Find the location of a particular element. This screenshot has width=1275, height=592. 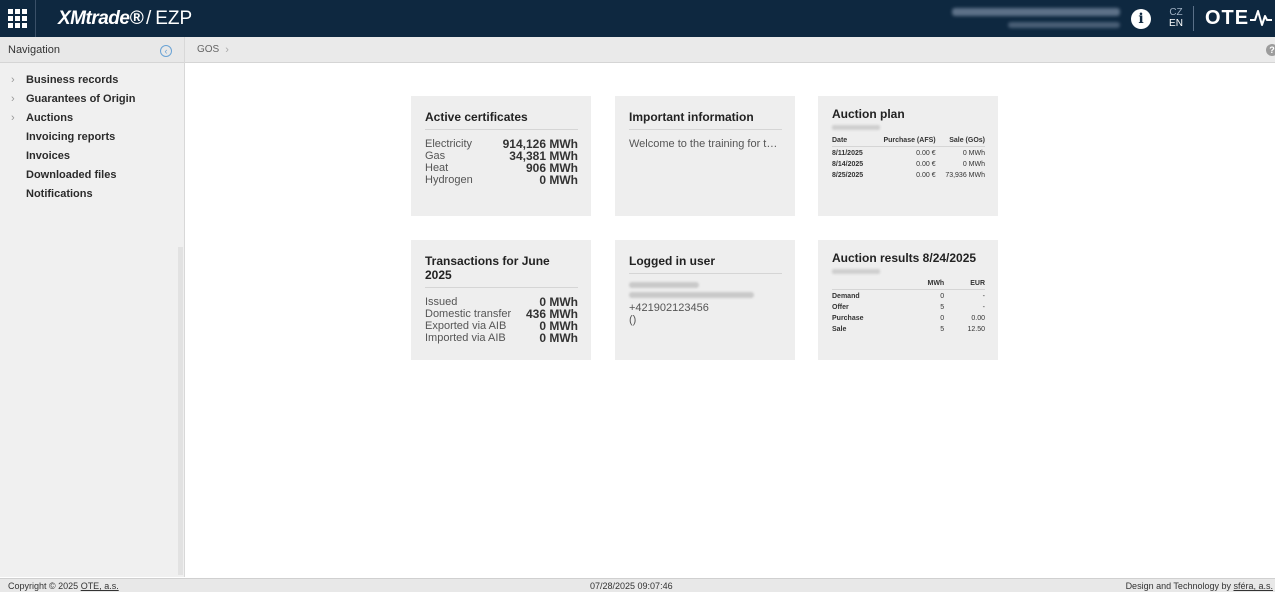

sidebar-item-label: Guarantees of Origin is located at coordinates (81, 99).